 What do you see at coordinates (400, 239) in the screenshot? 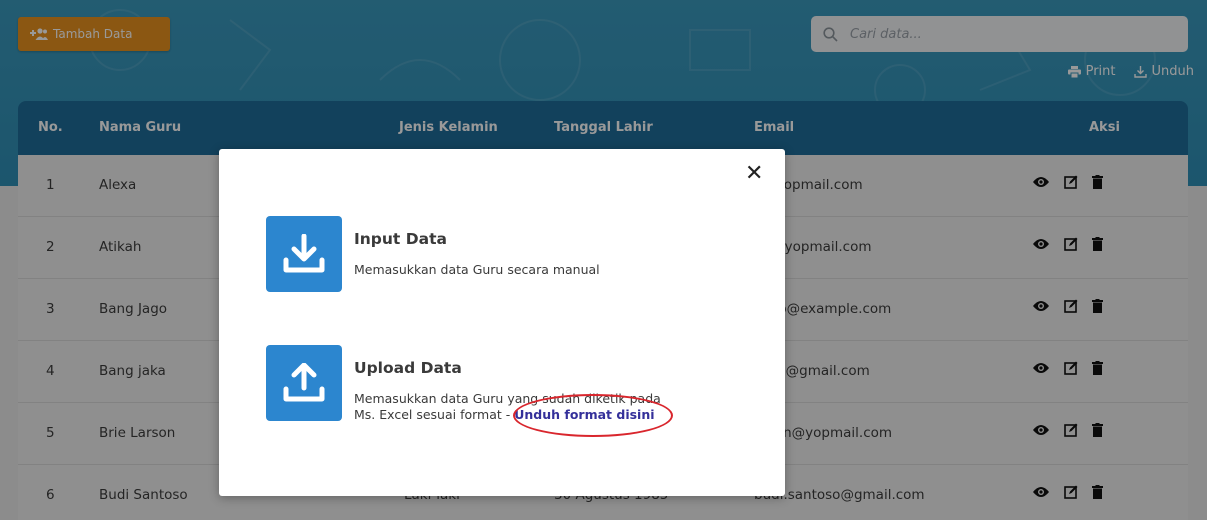
I see `input-data-title: Input Data` at bounding box center [400, 239].